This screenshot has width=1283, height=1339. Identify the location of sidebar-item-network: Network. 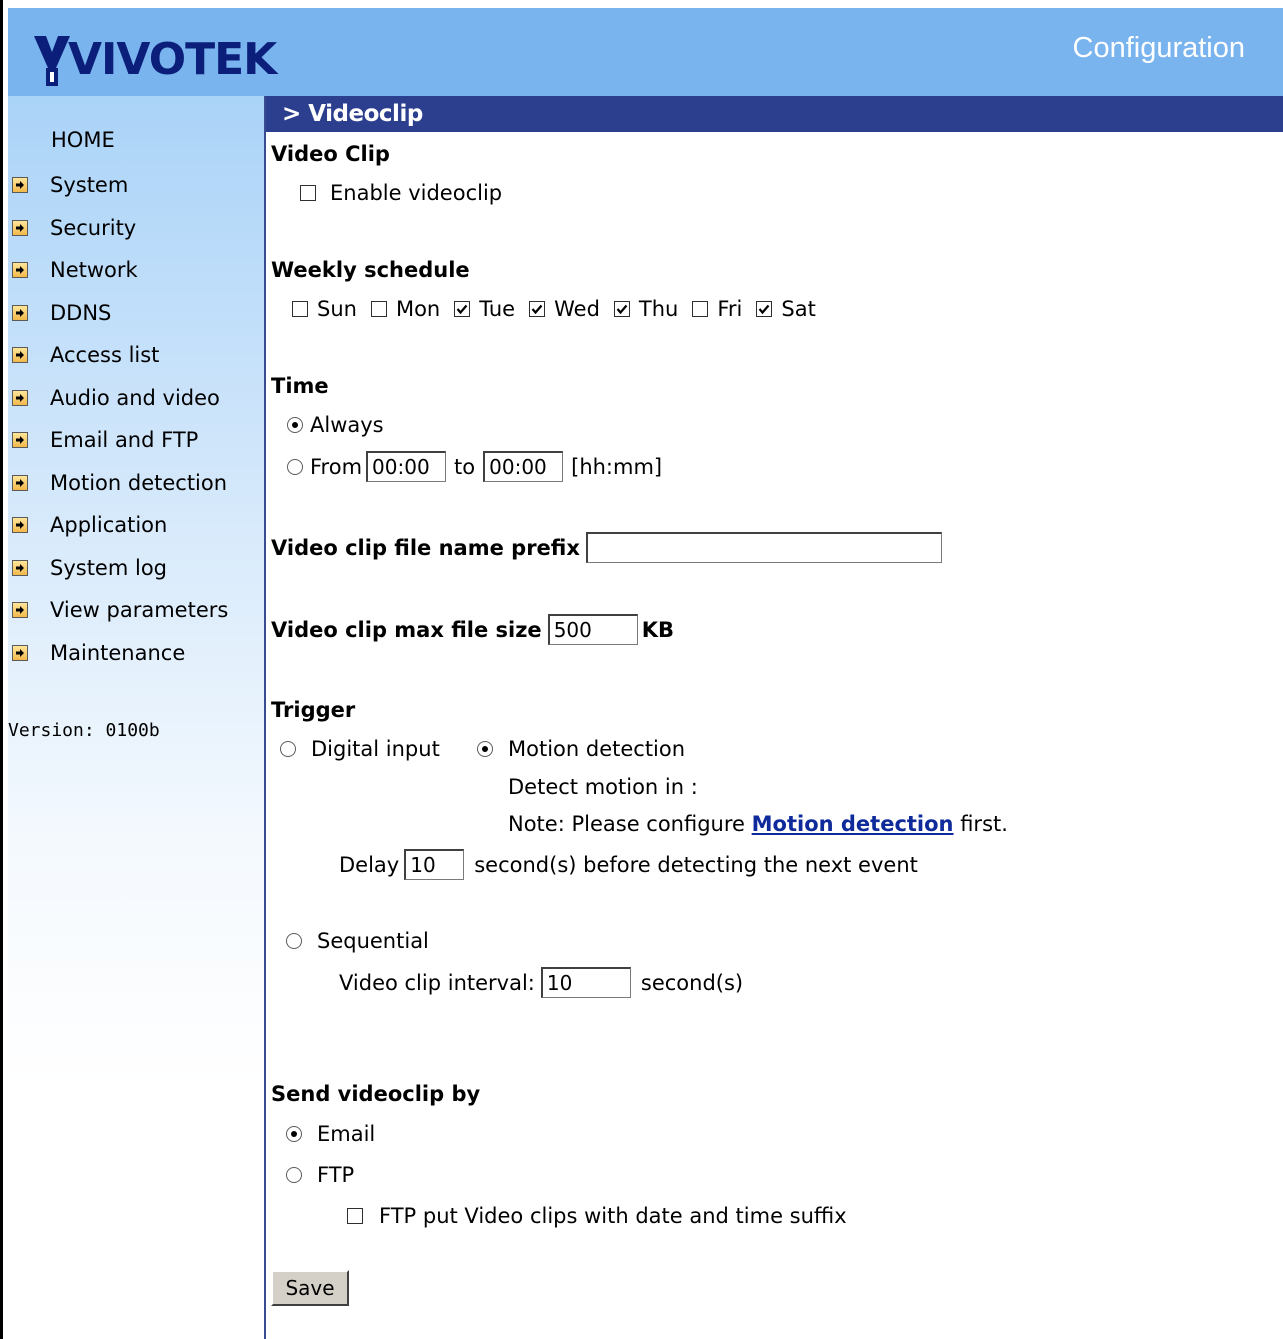
(75, 270).